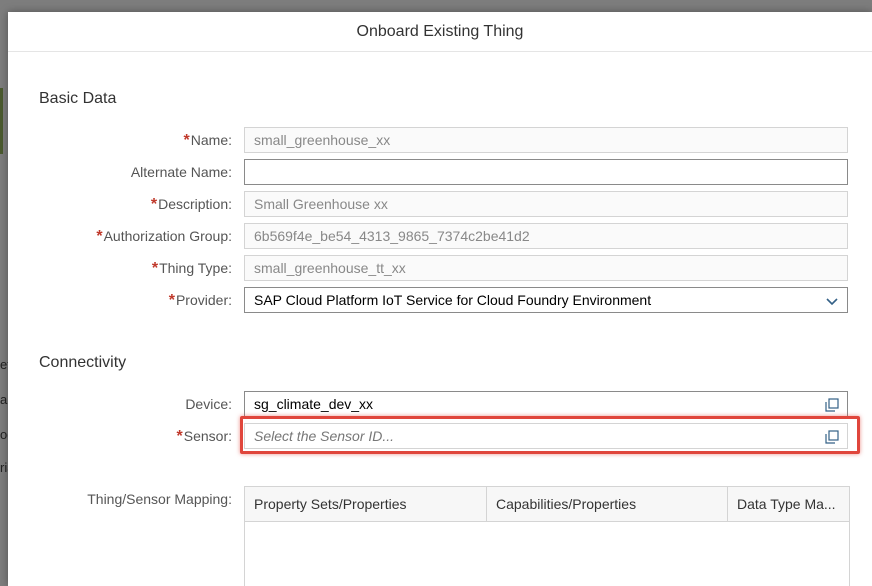 Image resolution: width=872 pixels, height=586 pixels. Describe the element at coordinates (181, 172) in the screenshot. I see `alternate-name-label: Alternate Name:` at that location.